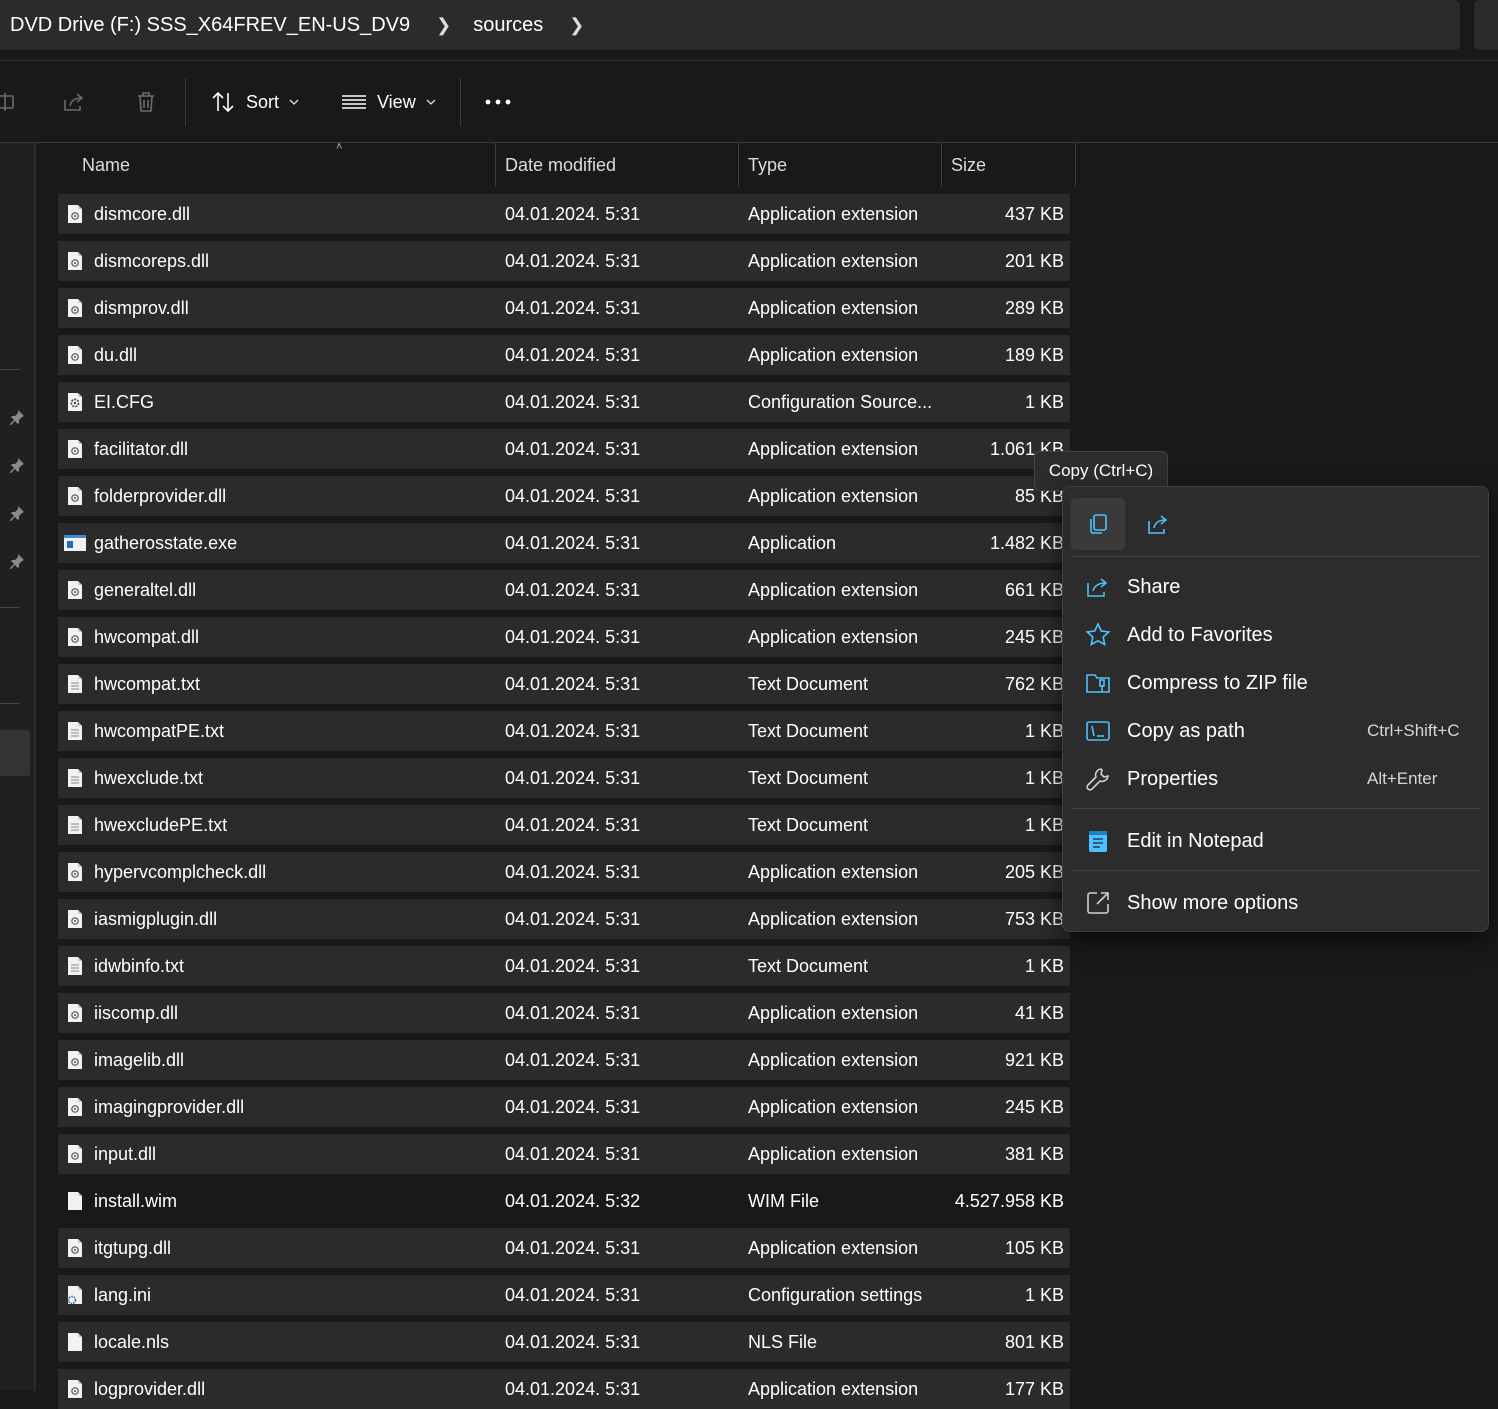 Image resolution: width=1498 pixels, height=1409 pixels. I want to click on star-icon, so click(1098, 634).